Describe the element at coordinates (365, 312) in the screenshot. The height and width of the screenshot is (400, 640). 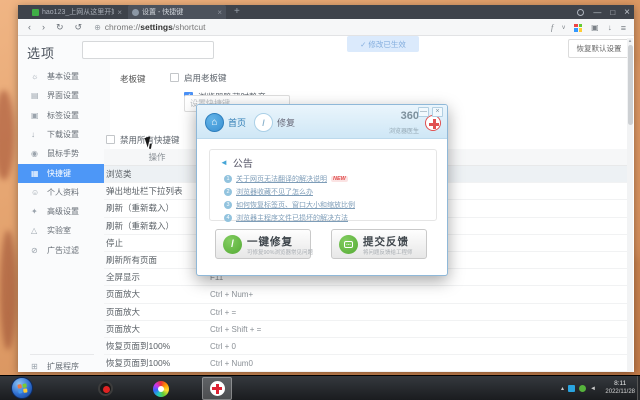
I see `table-row: 页面放大 Ctrl + =` at that location.